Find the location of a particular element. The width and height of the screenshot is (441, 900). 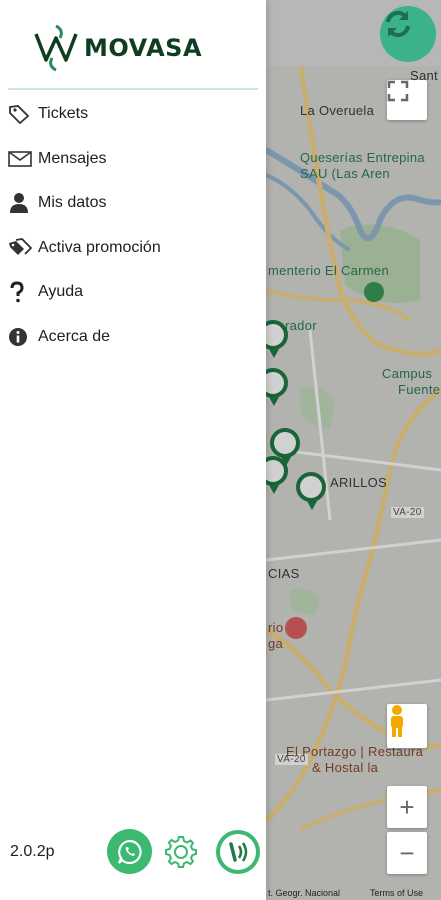

menu-label: Tickets is located at coordinates (63, 114).